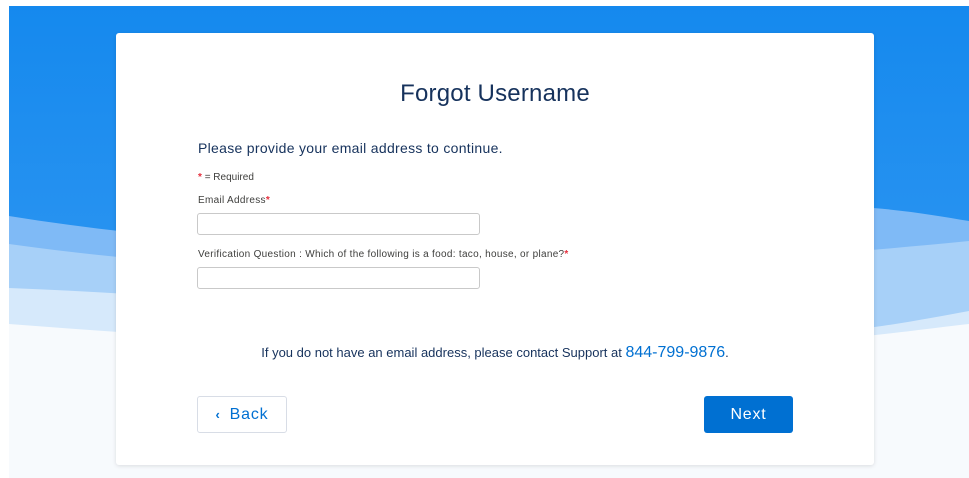 This screenshot has height=478, width=969. I want to click on next-button: Next, so click(748, 414).